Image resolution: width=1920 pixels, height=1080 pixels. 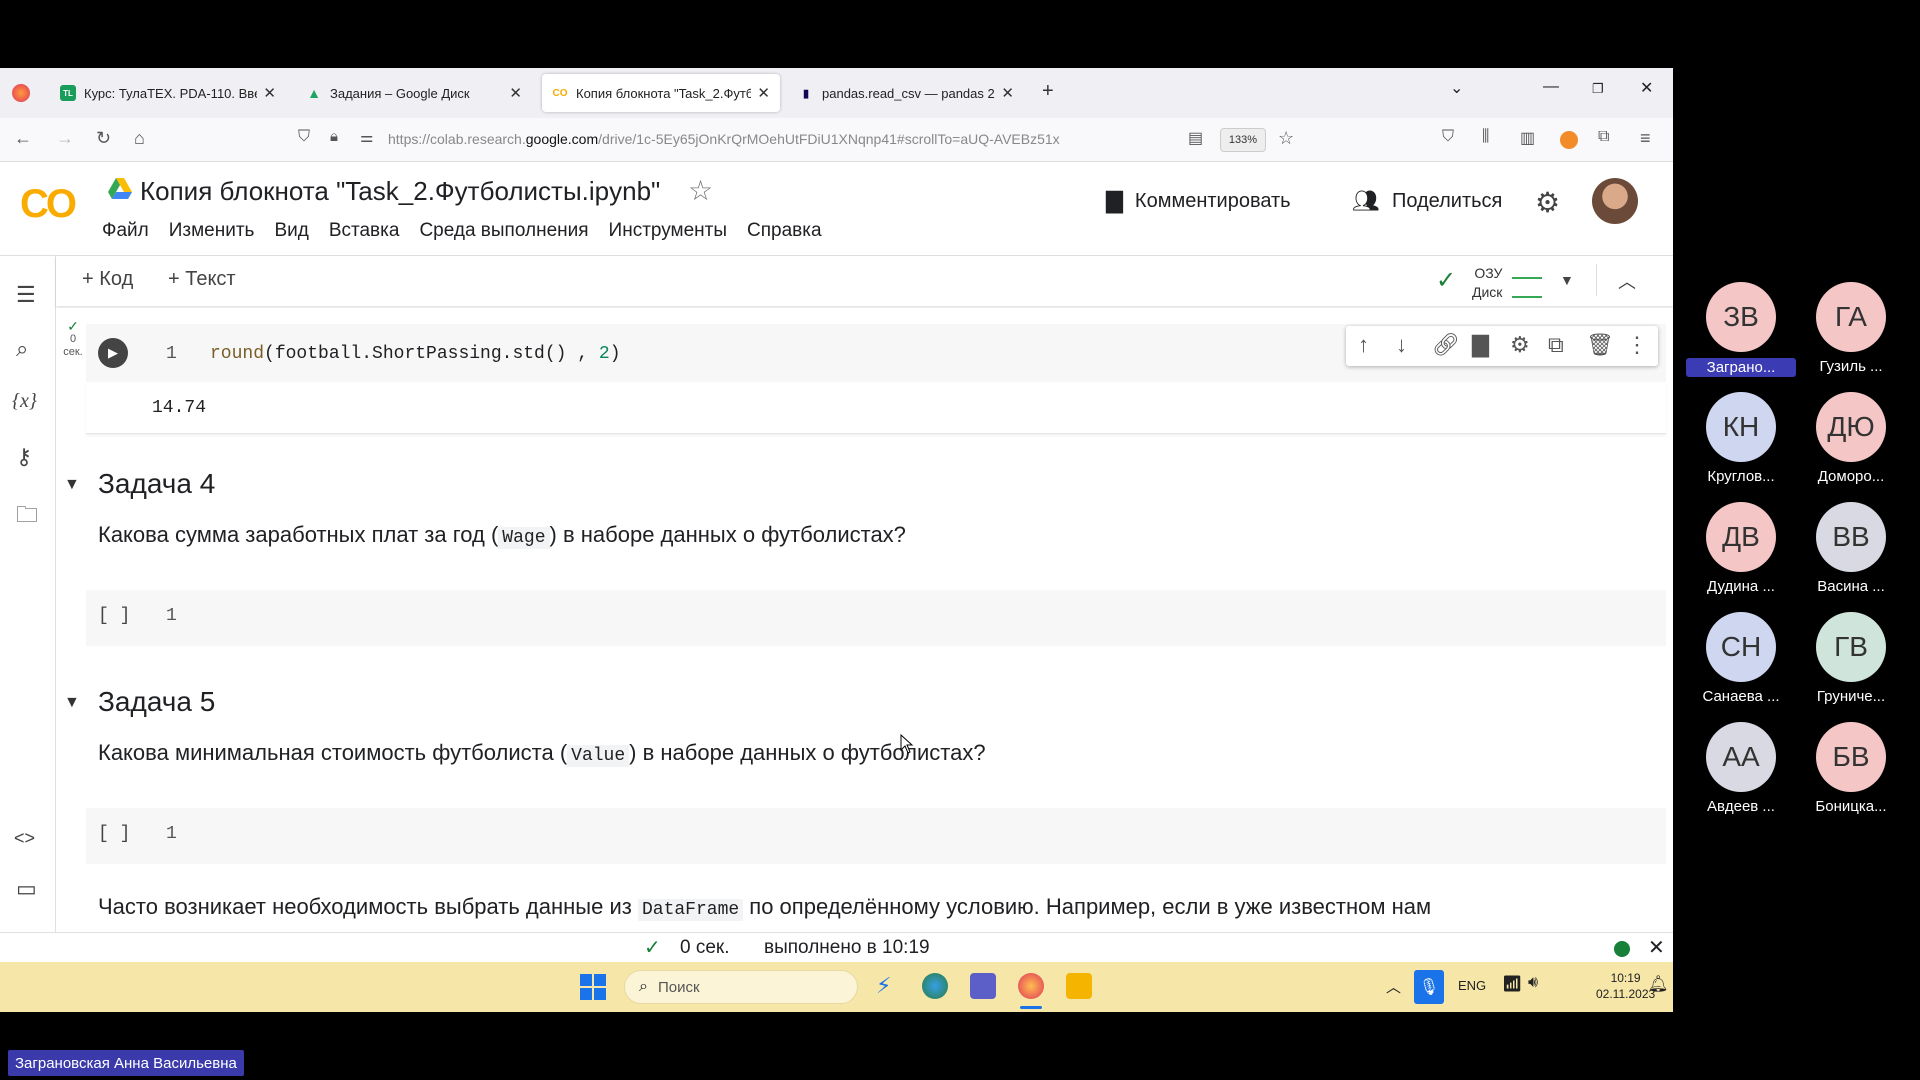 I want to click on close-status-icon: ✕, so click(x=1656, y=947).